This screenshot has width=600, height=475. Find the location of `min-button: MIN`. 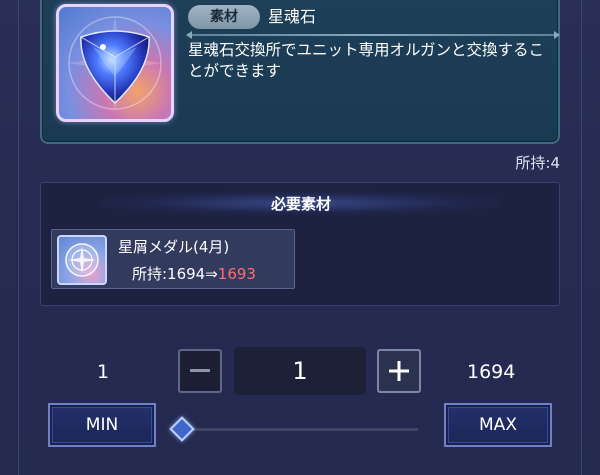

min-button: MIN is located at coordinates (102, 425).